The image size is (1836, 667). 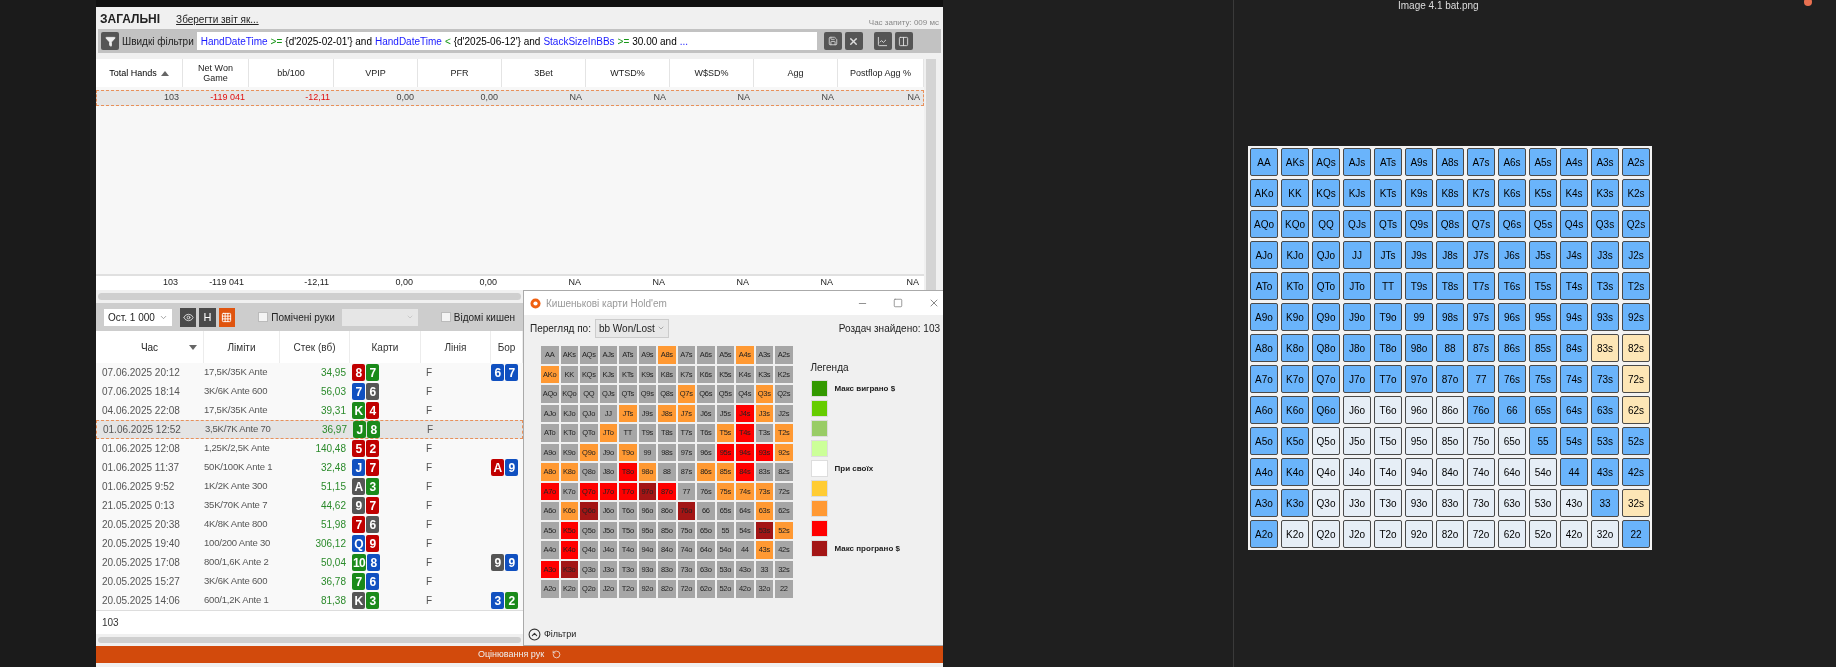 What do you see at coordinates (1326, 317) in the screenshot?
I see `range-cell: Q9o` at bounding box center [1326, 317].